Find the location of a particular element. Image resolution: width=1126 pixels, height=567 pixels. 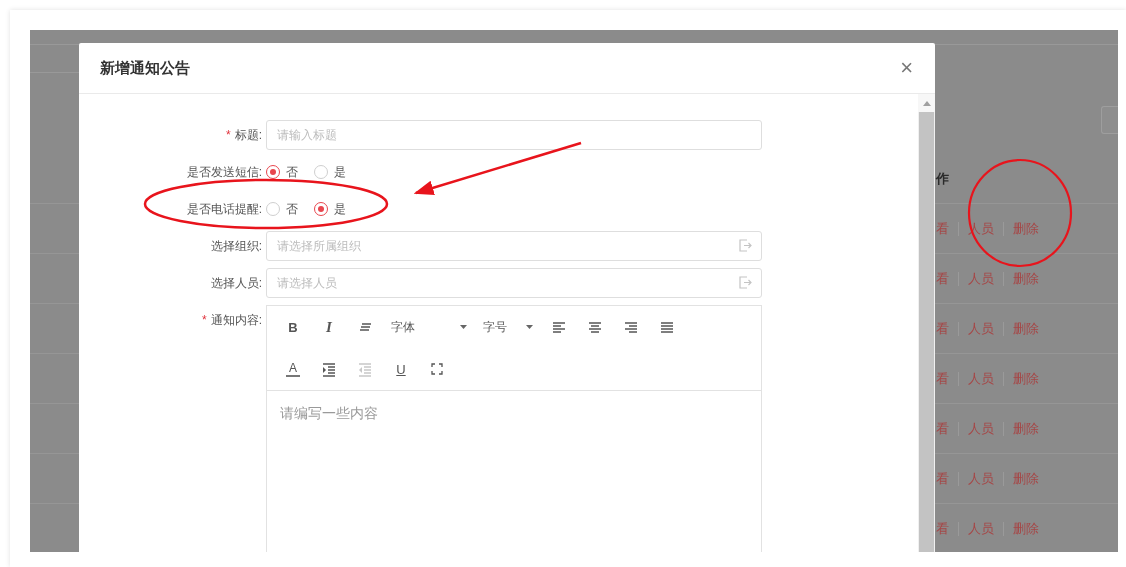

text-input: 请输入标题 is located at coordinates (514, 135).